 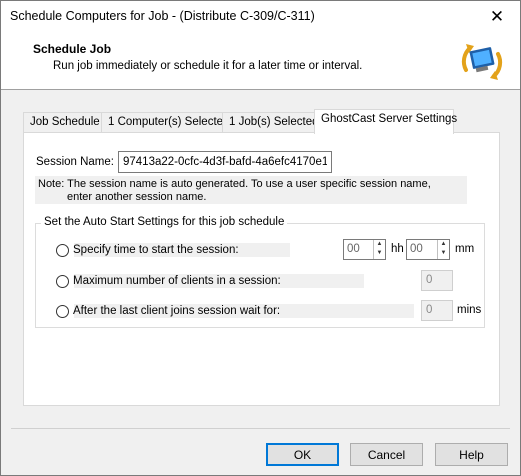 I want to click on max-clients-input: 0, so click(x=437, y=280).